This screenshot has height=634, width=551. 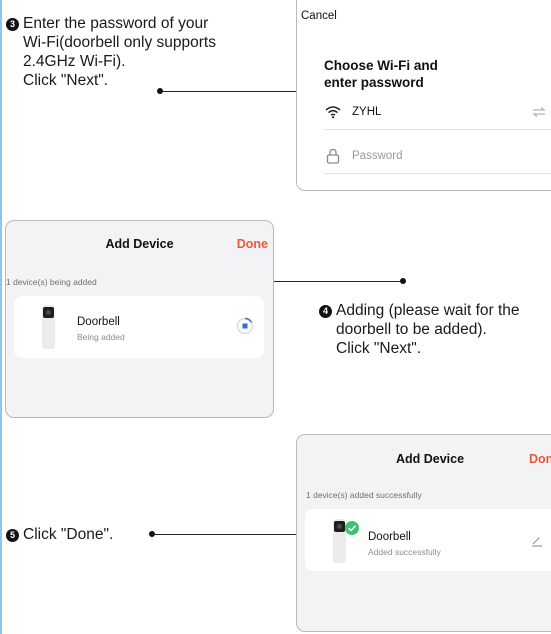 What do you see at coordinates (12, 535) in the screenshot?
I see `step-5-number-badge: 5` at bounding box center [12, 535].